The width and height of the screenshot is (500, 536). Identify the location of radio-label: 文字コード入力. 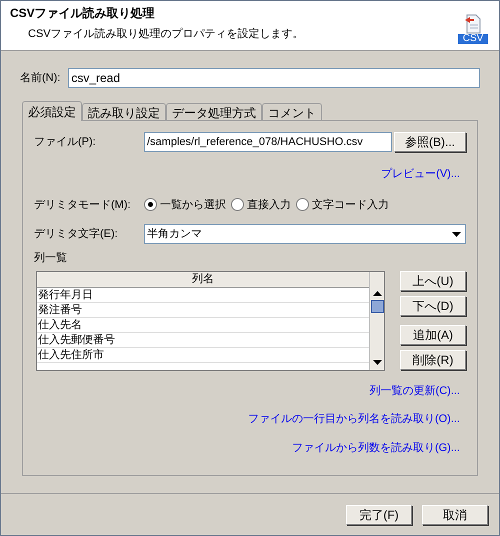
(350, 205).